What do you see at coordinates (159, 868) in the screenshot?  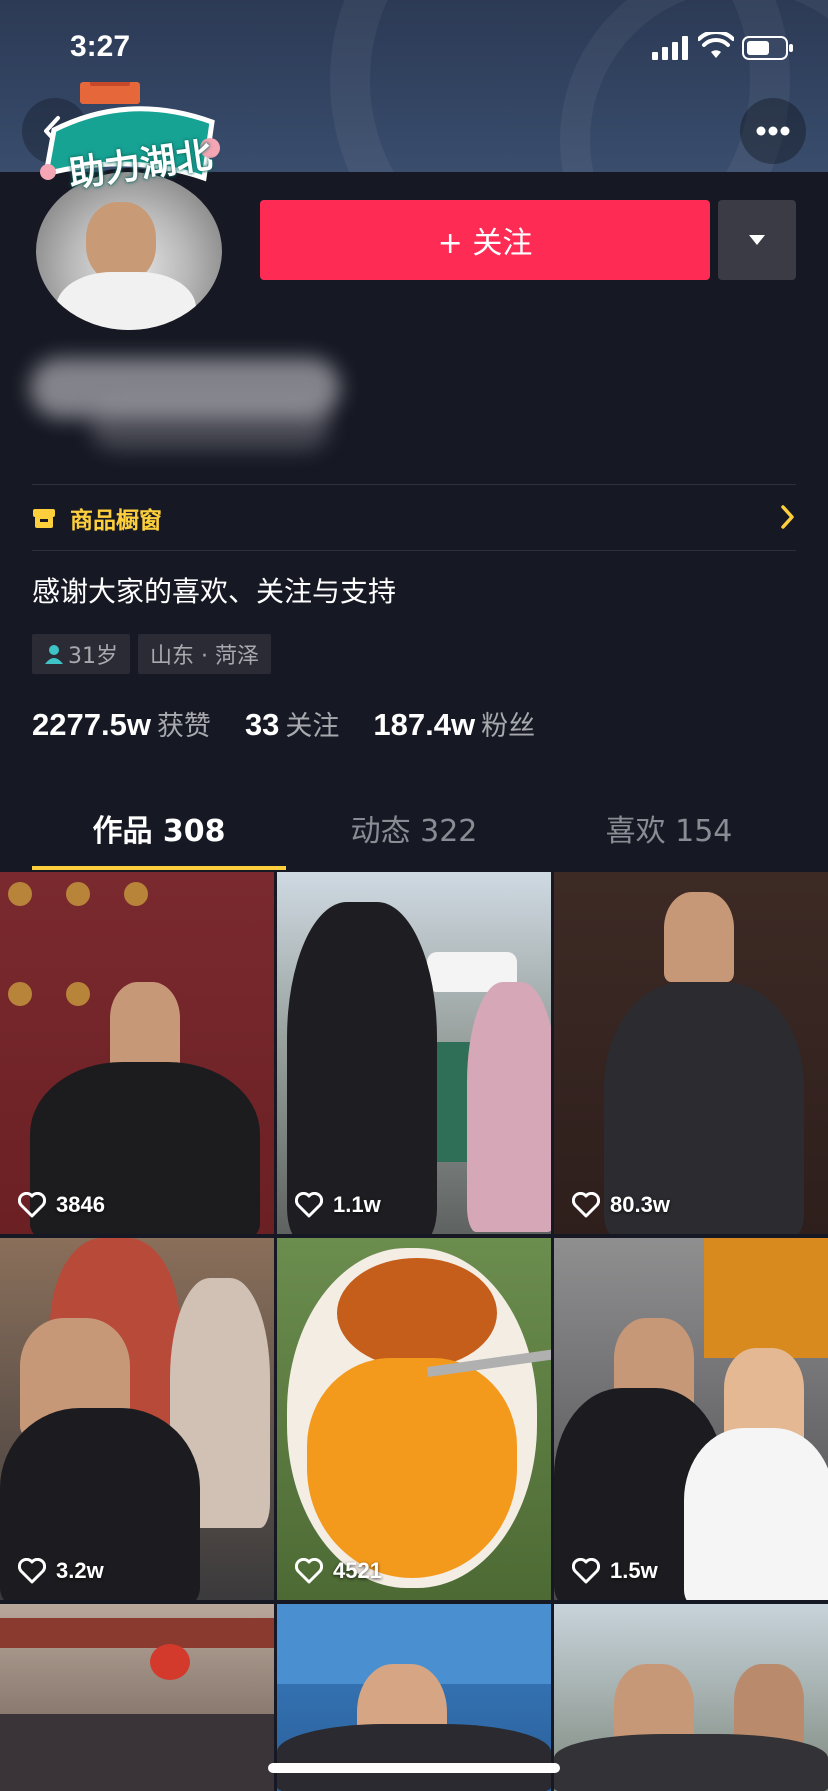 I see `active-tab-indicator` at bounding box center [159, 868].